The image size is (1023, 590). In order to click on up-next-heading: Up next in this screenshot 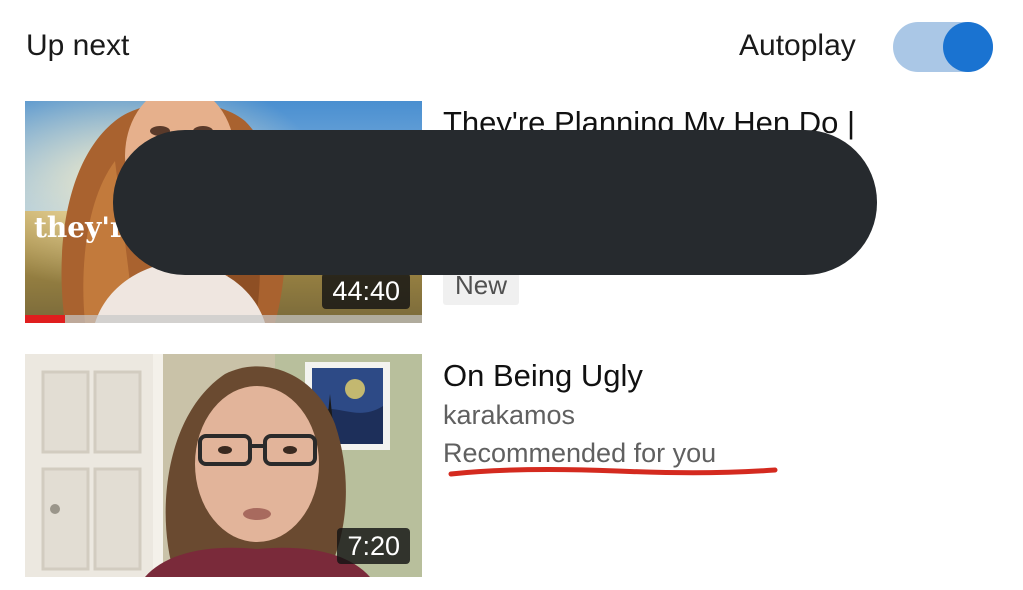, I will do `click(78, 45)`.